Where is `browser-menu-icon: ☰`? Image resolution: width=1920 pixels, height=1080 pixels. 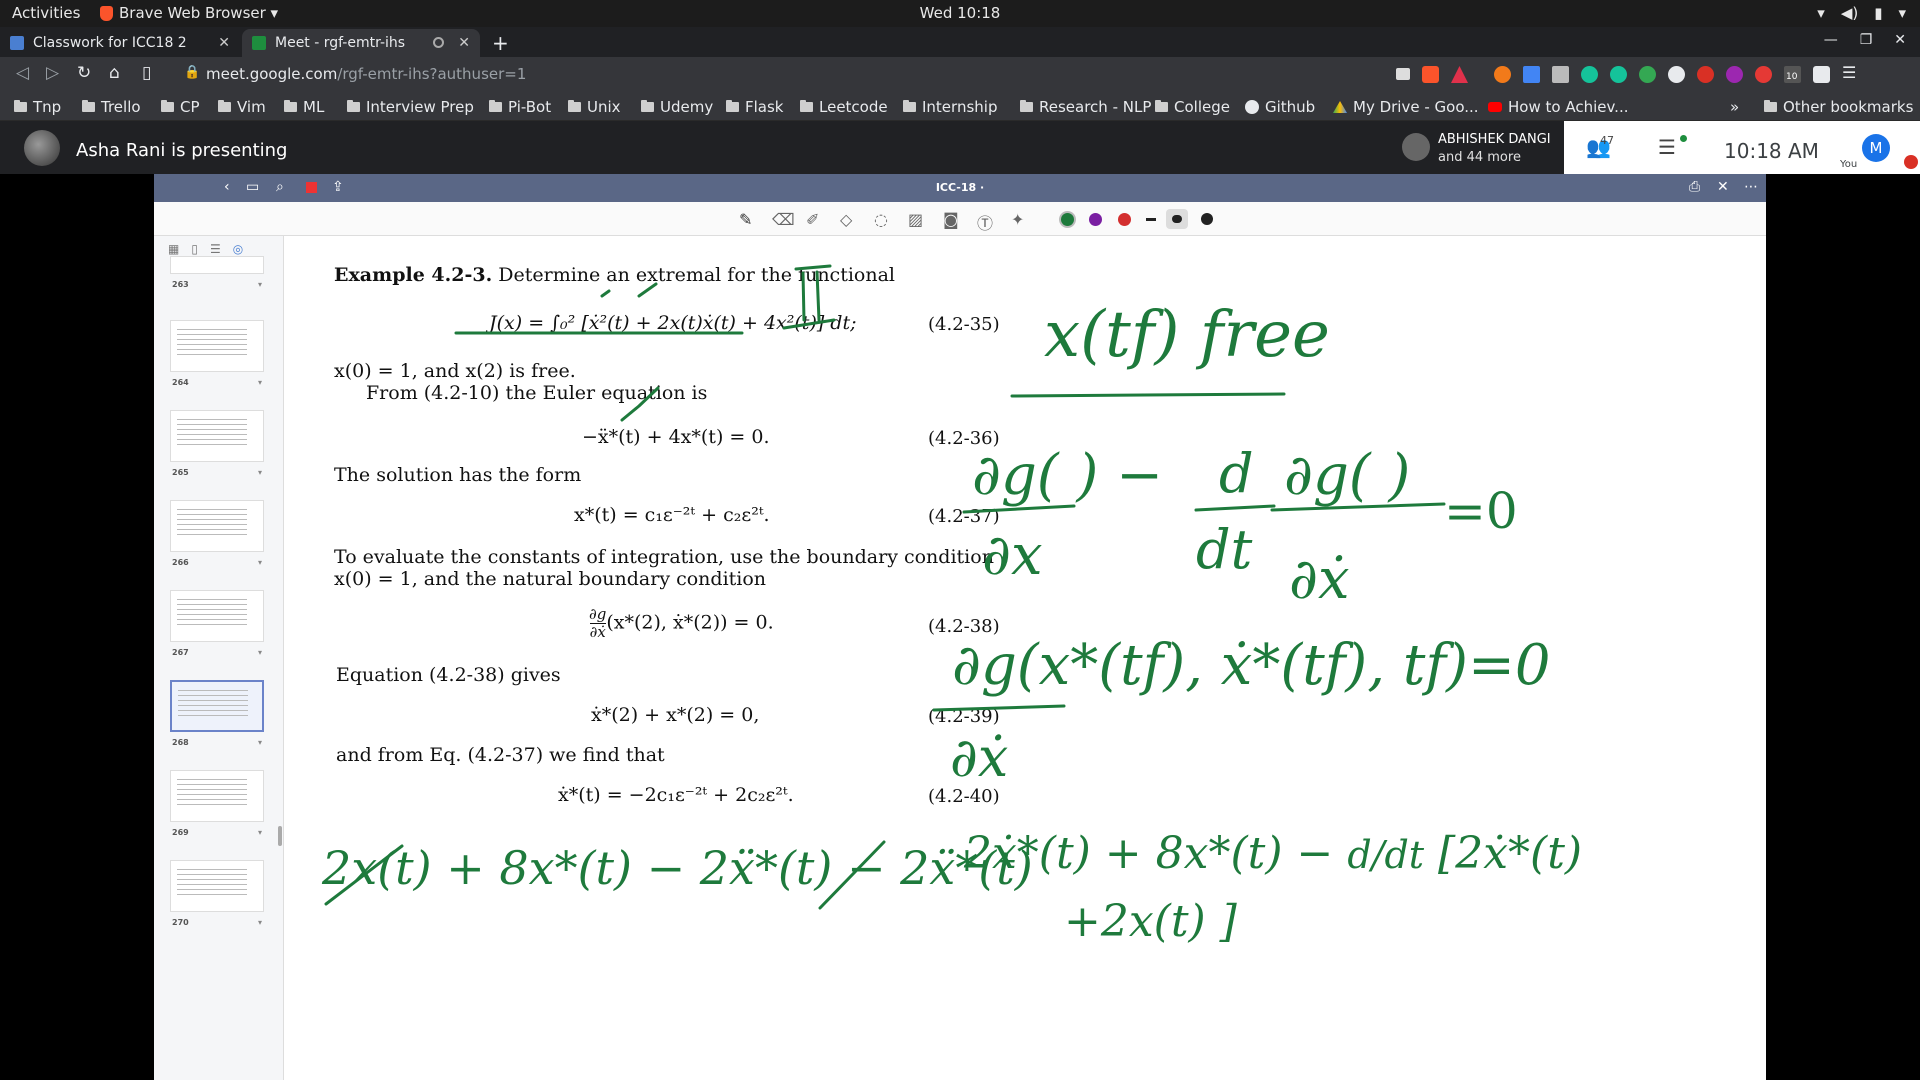 browser-menu-icon: ☰ is located at coordinates (1849, 73).